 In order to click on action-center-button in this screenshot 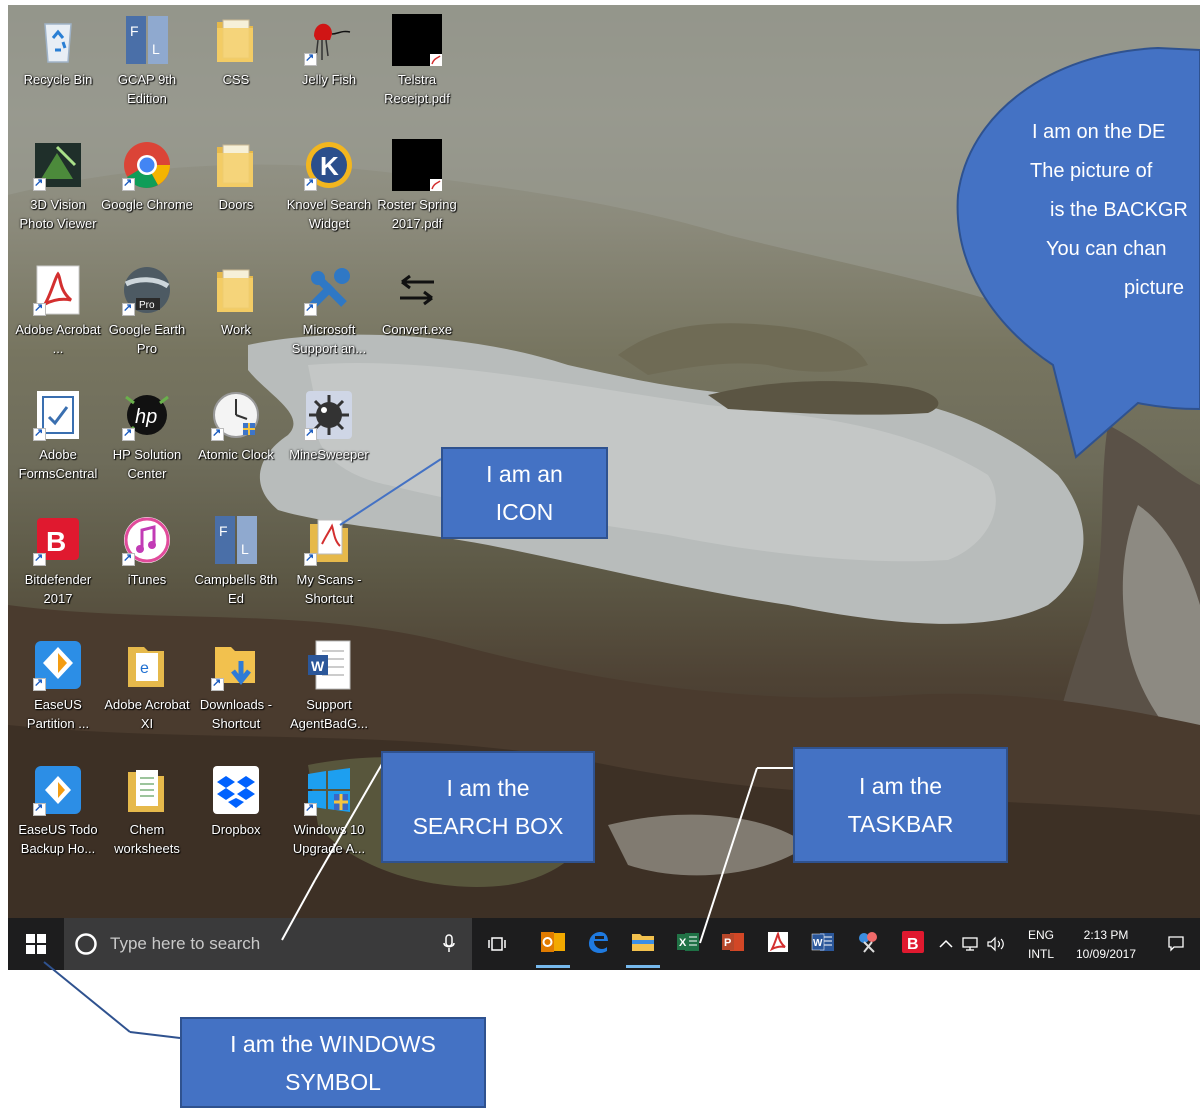, I will do `click(1176, 944)`.